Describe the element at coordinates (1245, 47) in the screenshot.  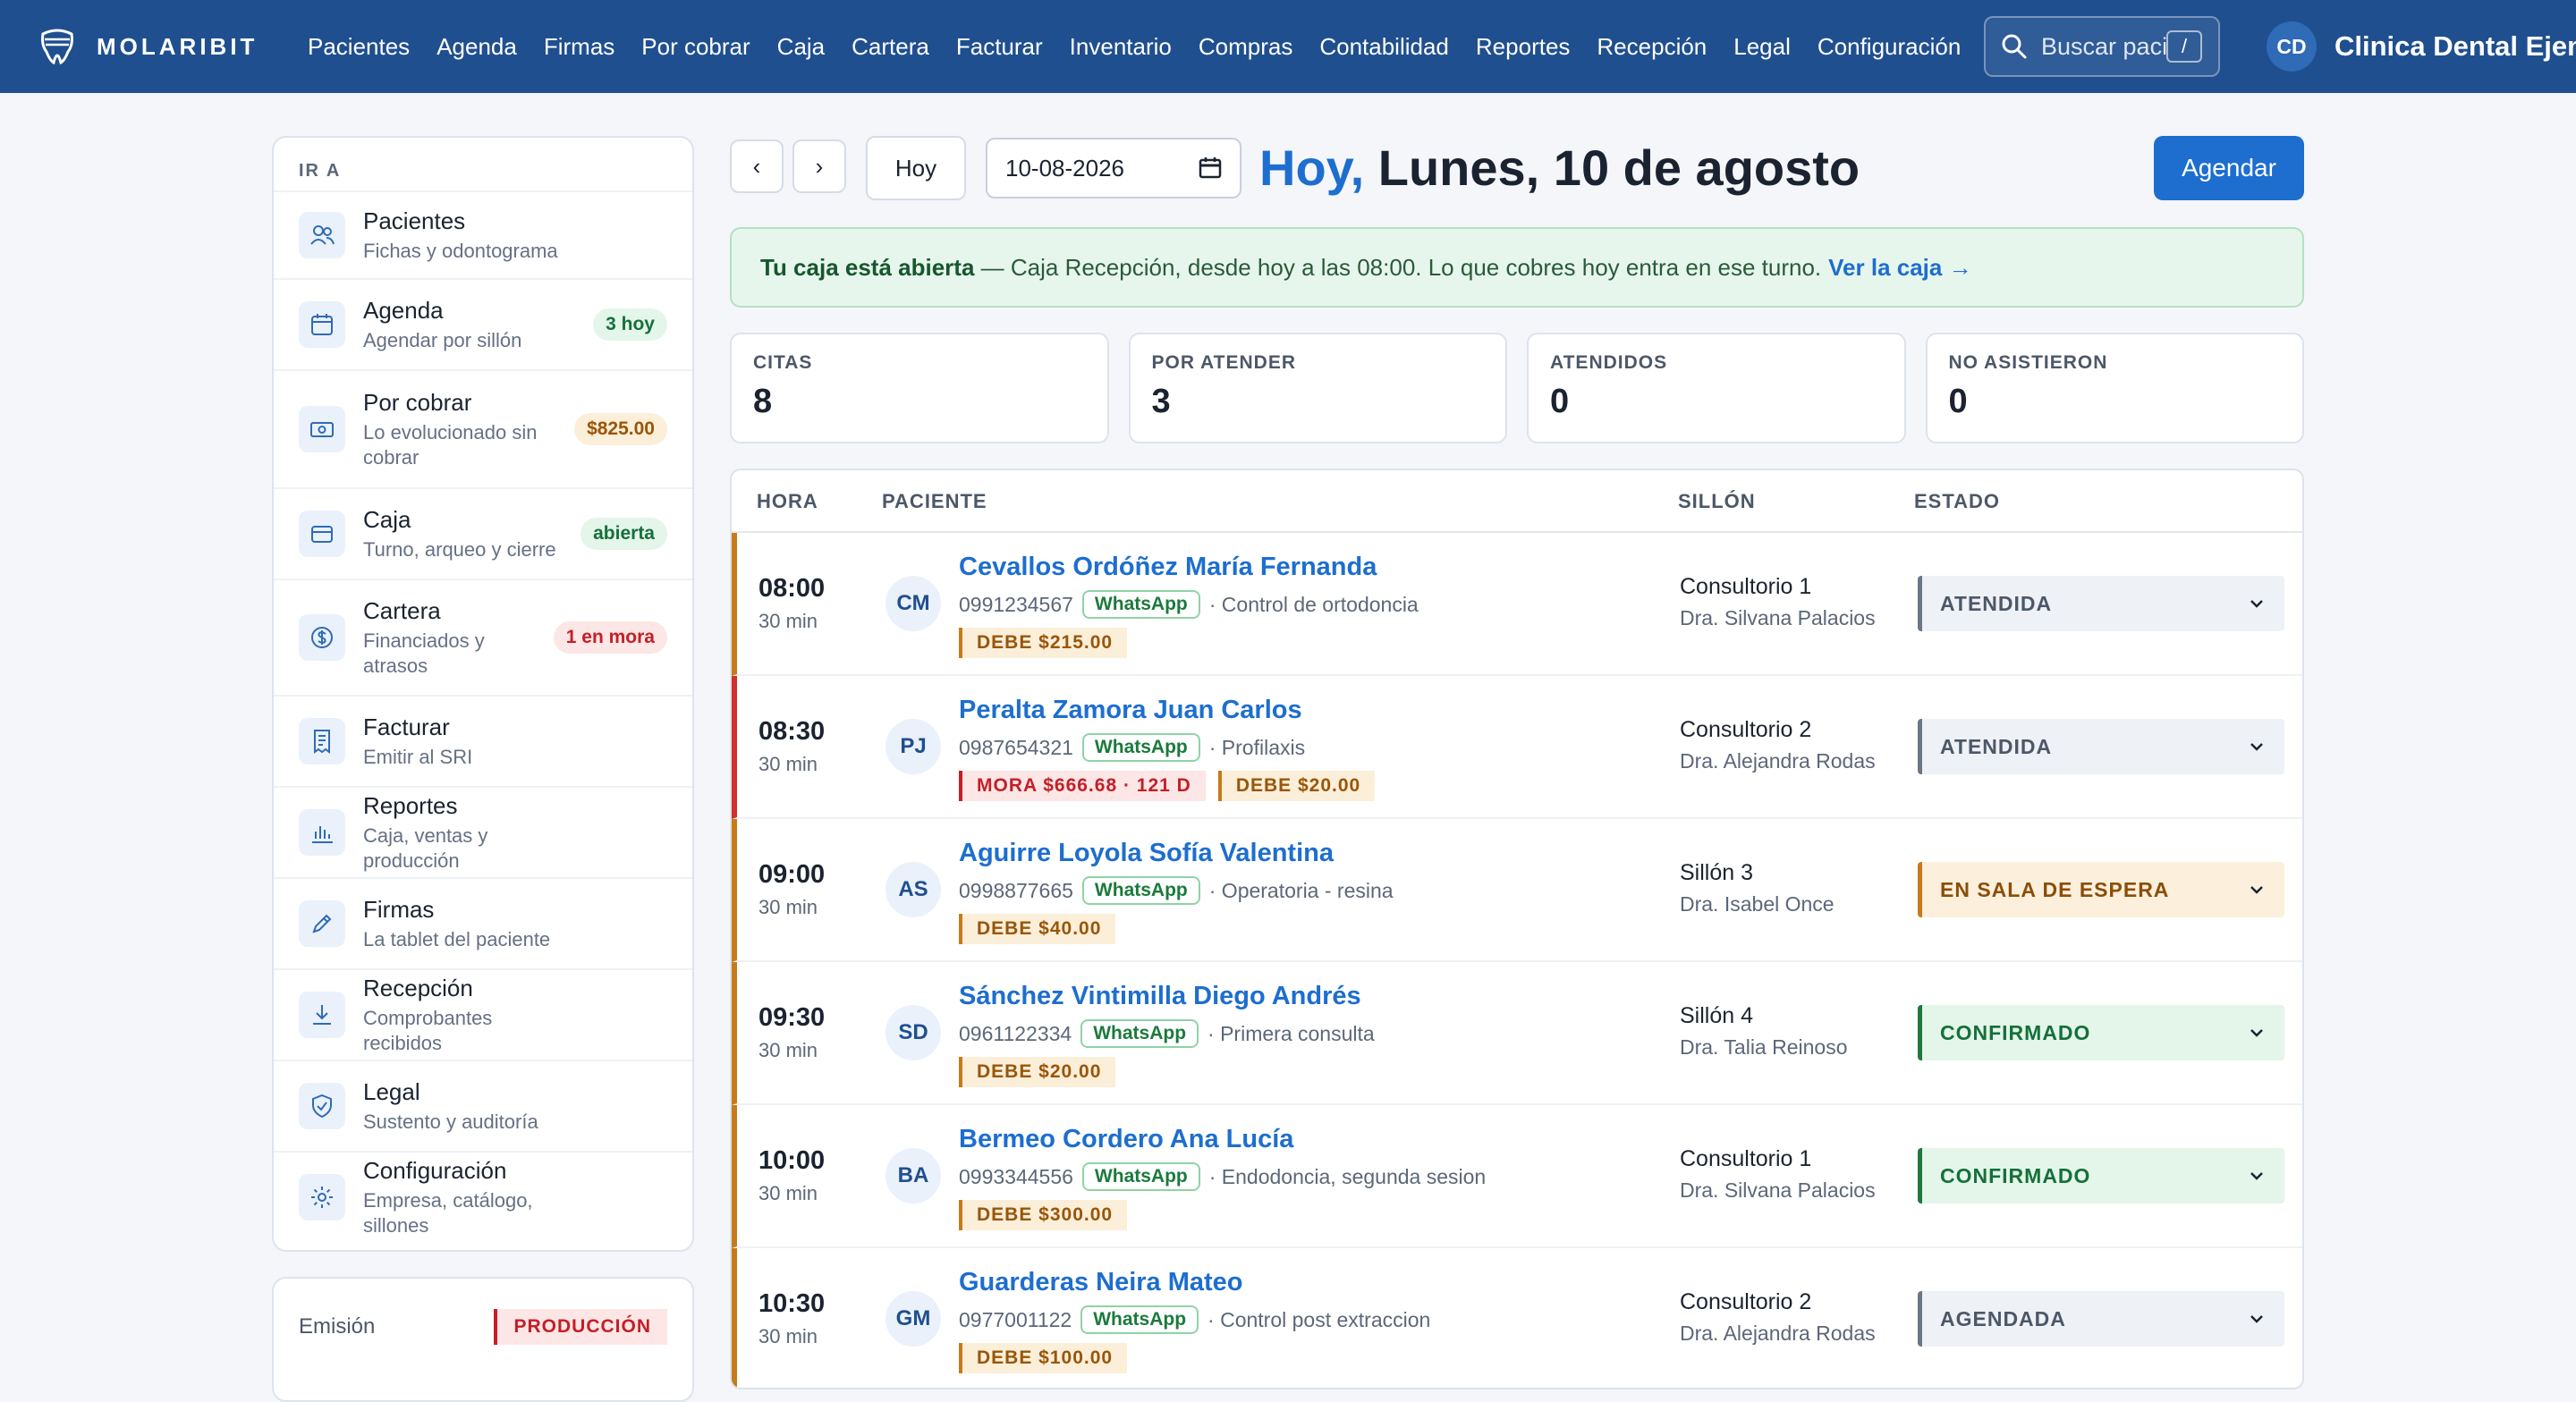
I see `nav-compras: Compras` at that location.